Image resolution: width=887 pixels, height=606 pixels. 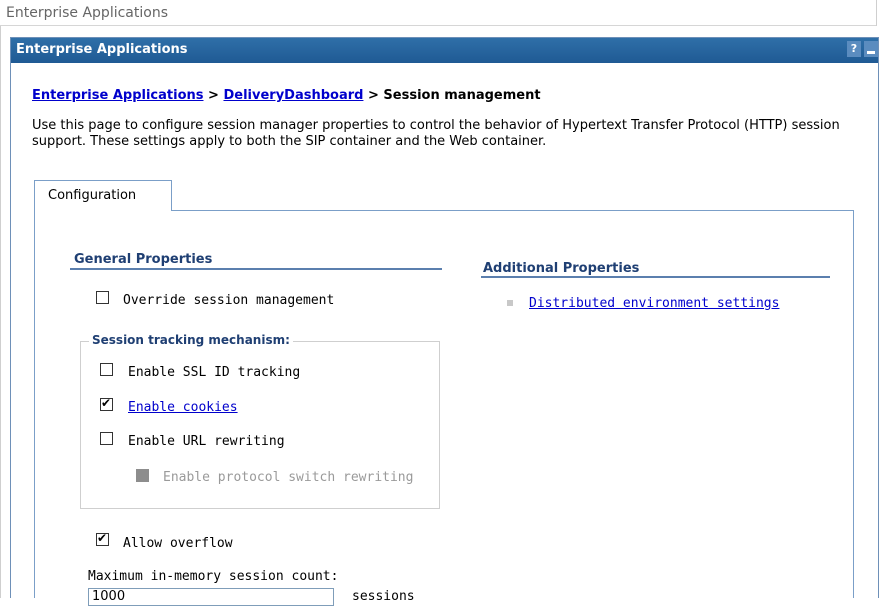 I want to click on panel-title: Enterprise Applications, so click(x=102, y=49).